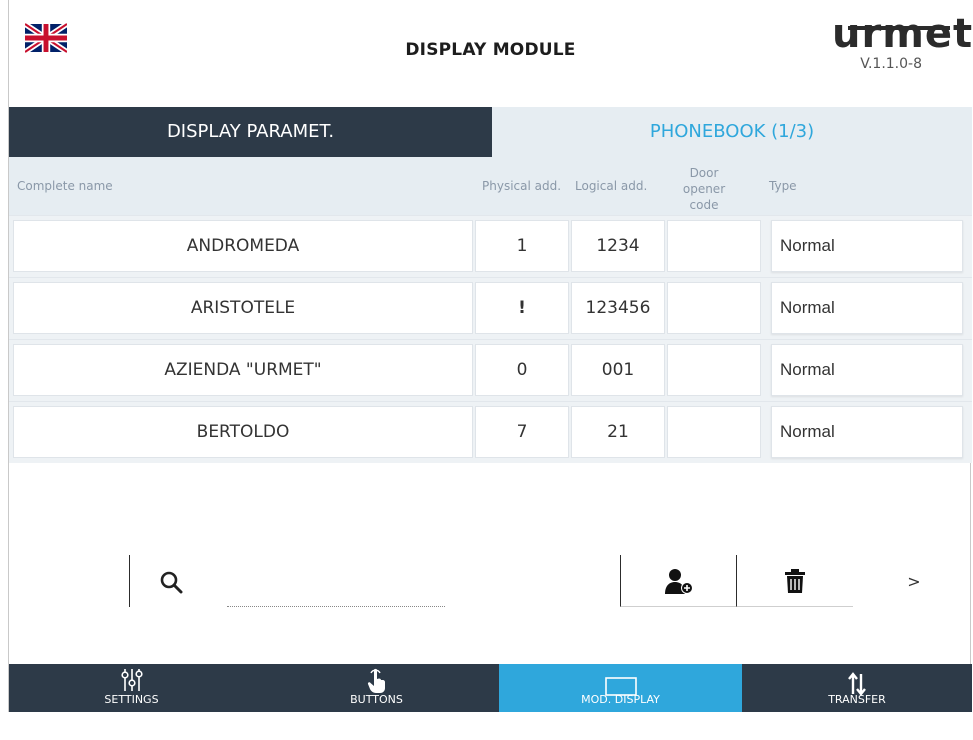 The width and height of the screenshot is (973, 740). Describe the element at coordinates (131, 680) in the screenshot. I see `sliders-icon` at that location.